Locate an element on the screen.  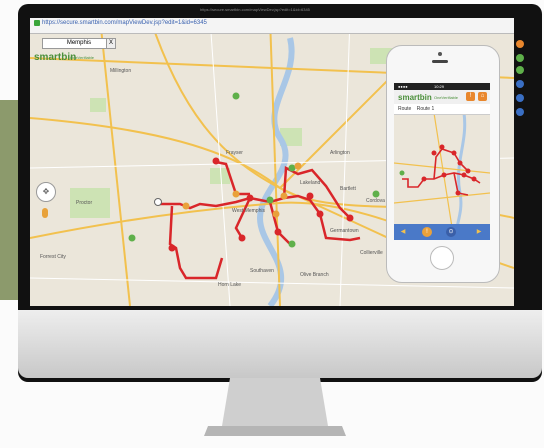
next-stop-button: ▶ is located at coordinates (479, 232).